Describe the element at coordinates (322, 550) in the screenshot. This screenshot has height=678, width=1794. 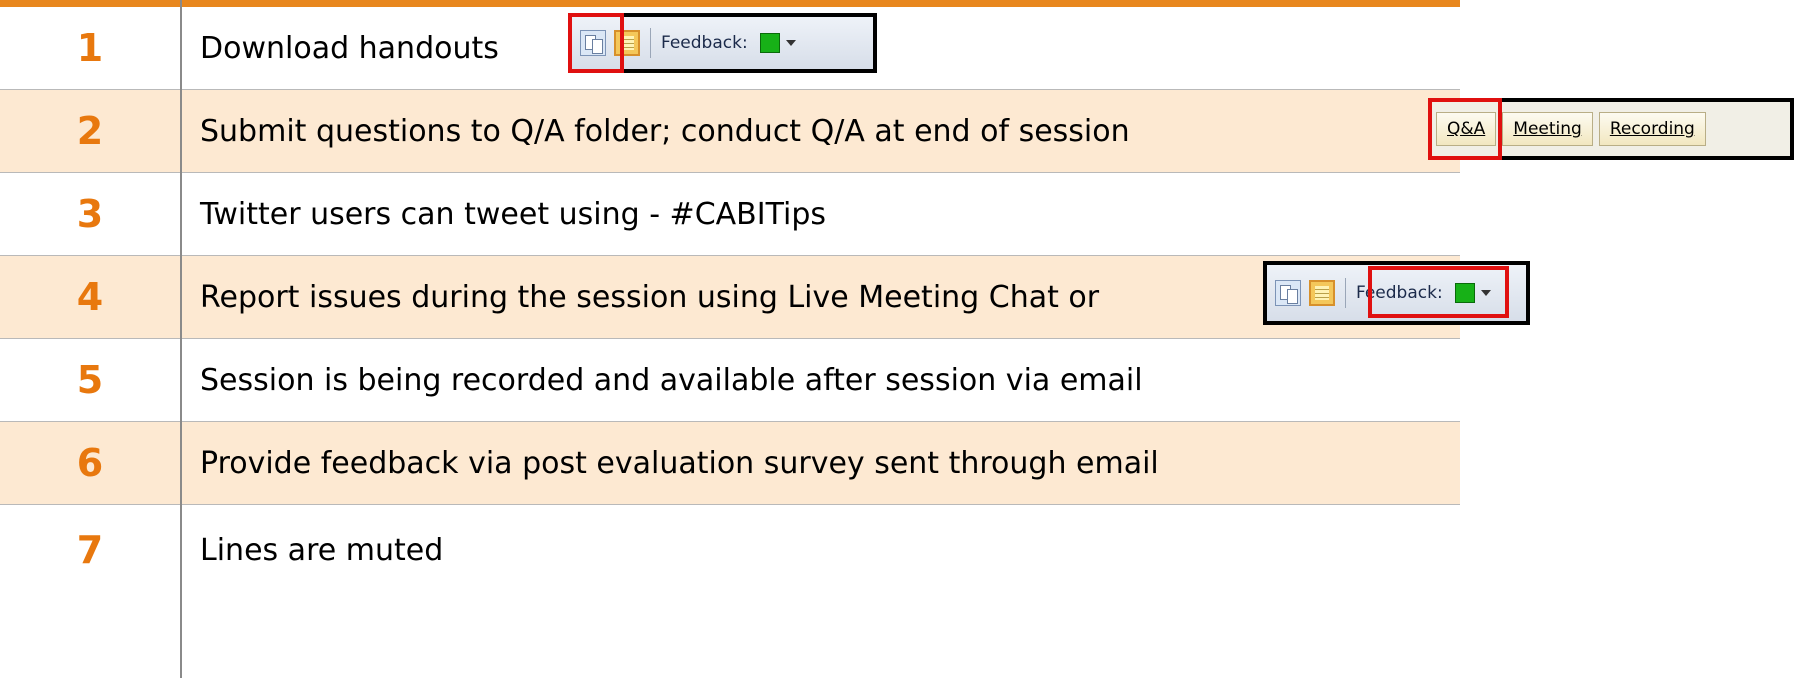
I see `row-text: Lines are muted` at that location.